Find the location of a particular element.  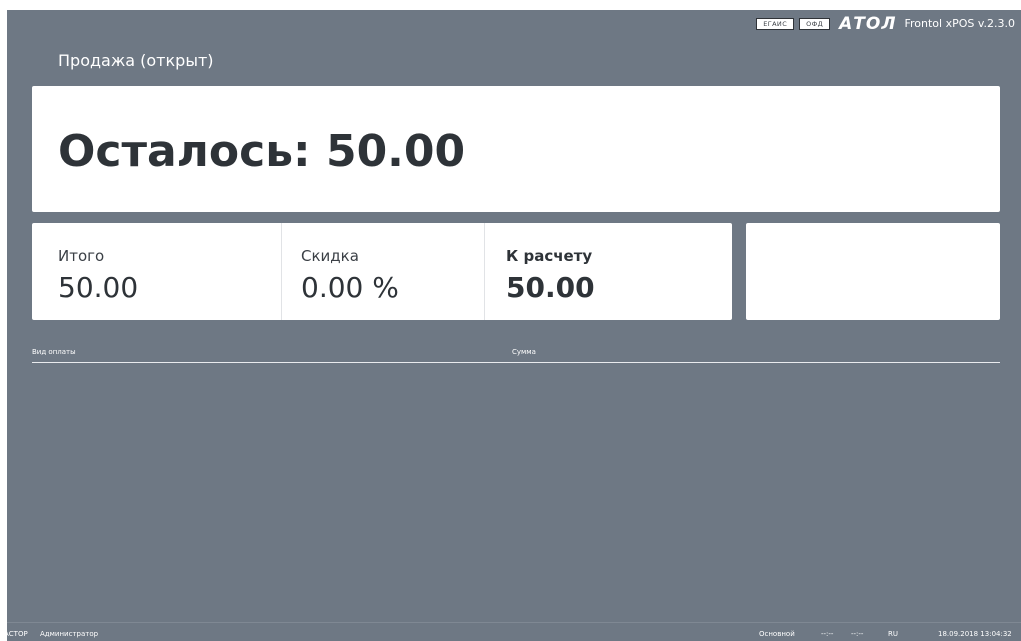

payable-label: К расчету is located at coordinates (549, 256).